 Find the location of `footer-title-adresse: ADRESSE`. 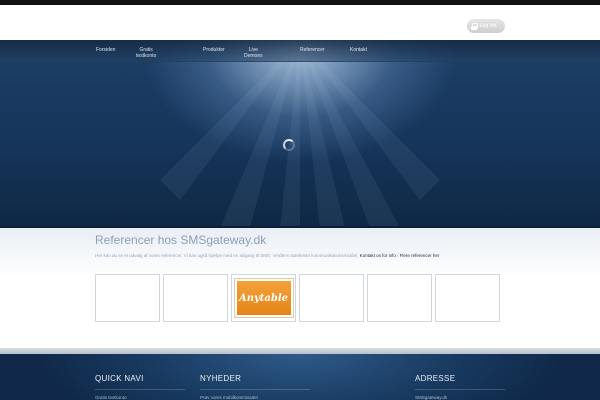

footer-title-adresse: ADRESSE is located at coordinates (435, 378).